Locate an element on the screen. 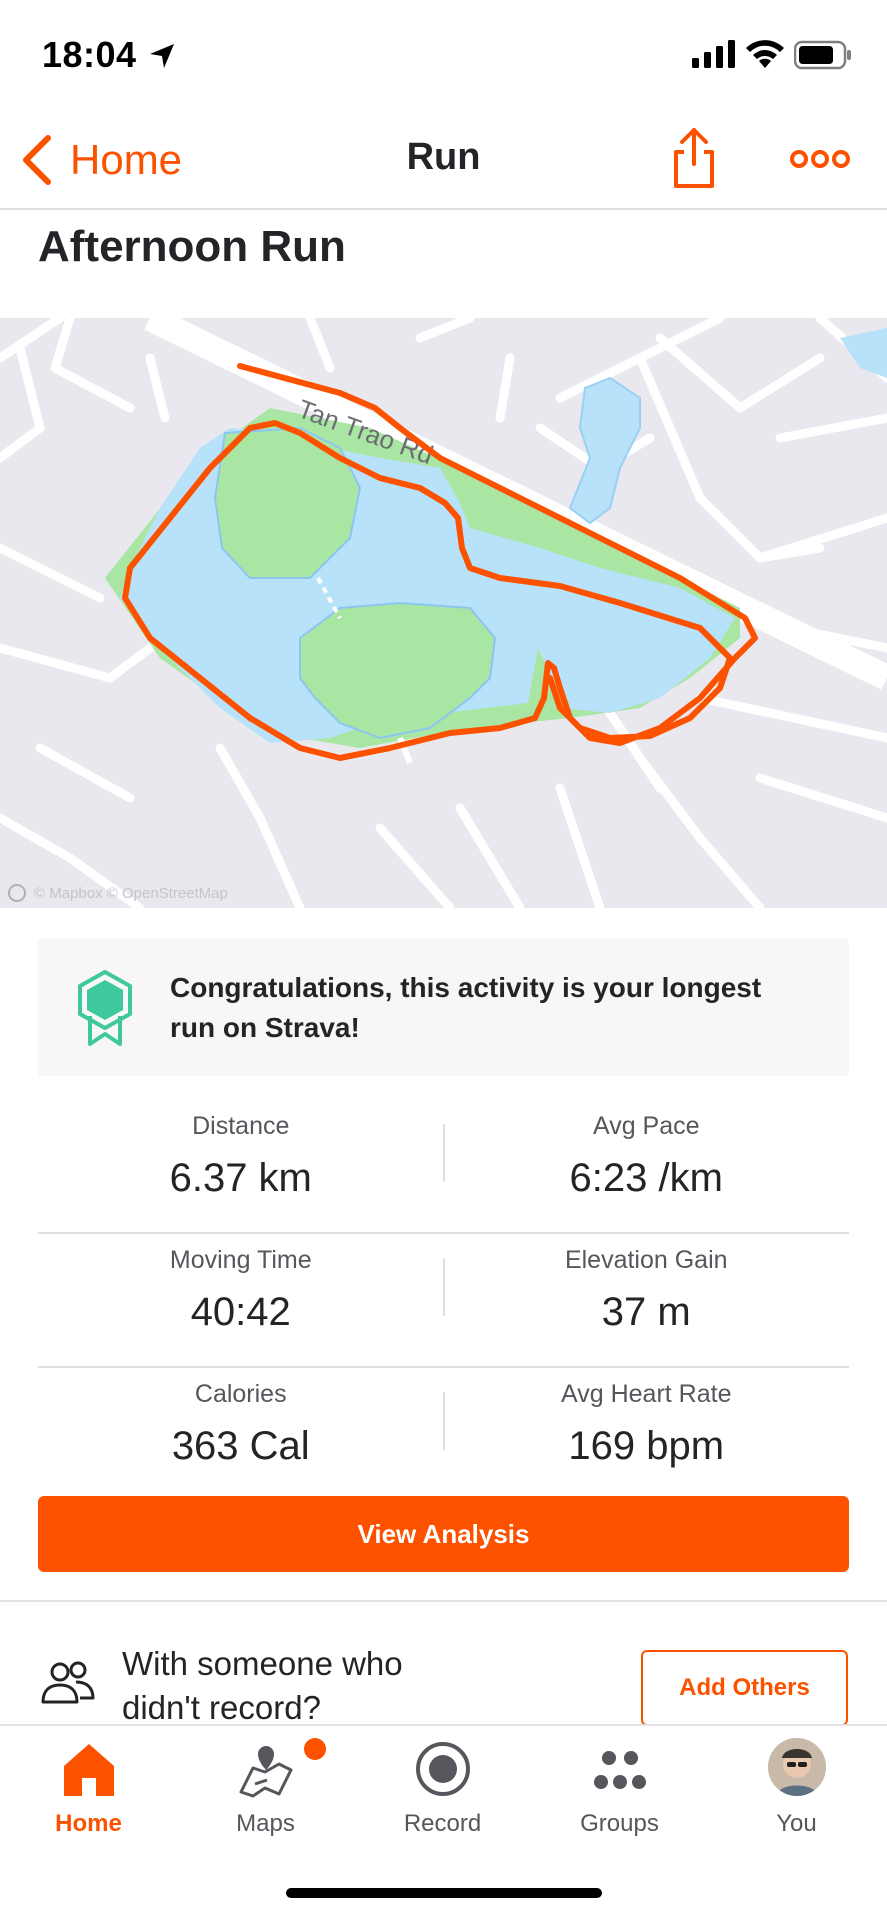 This screenshot has width=887, height=1920. tab-label: Maps is located at coordinates (265, 1823).